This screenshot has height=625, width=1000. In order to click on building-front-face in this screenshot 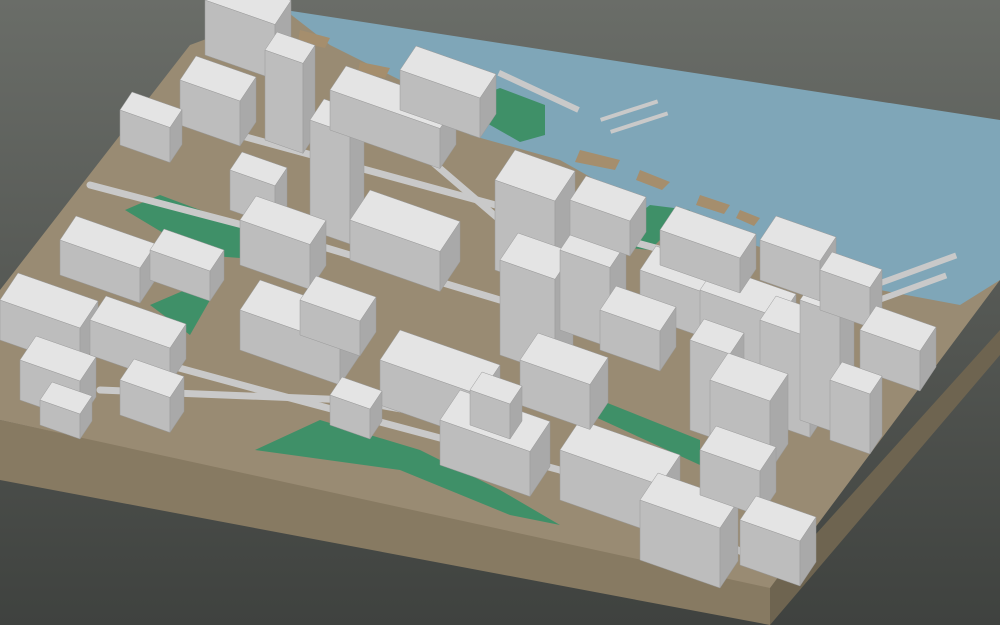, I will do `click(284, 101)`.